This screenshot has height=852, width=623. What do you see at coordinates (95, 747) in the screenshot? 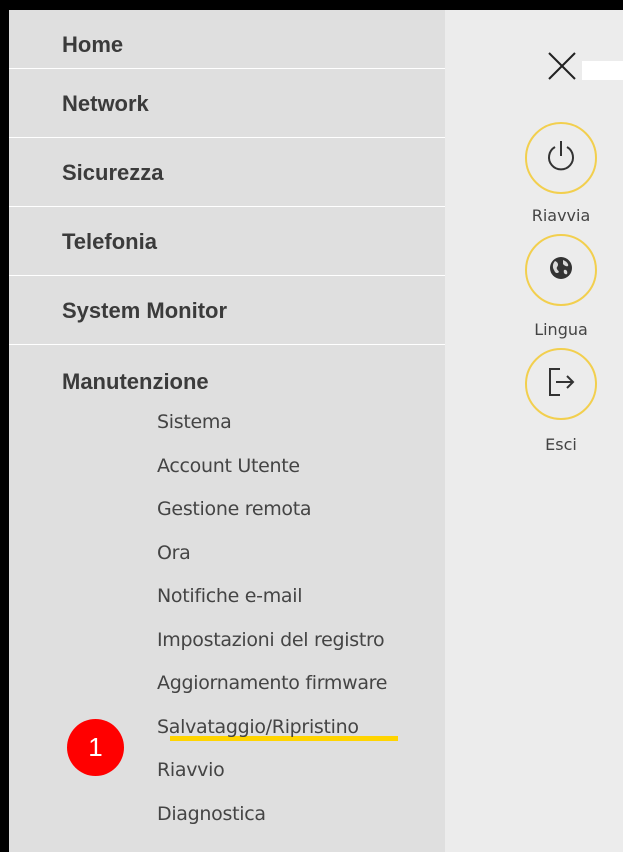
I see `step-number-badge: 1` at bounding box center [95, 747].